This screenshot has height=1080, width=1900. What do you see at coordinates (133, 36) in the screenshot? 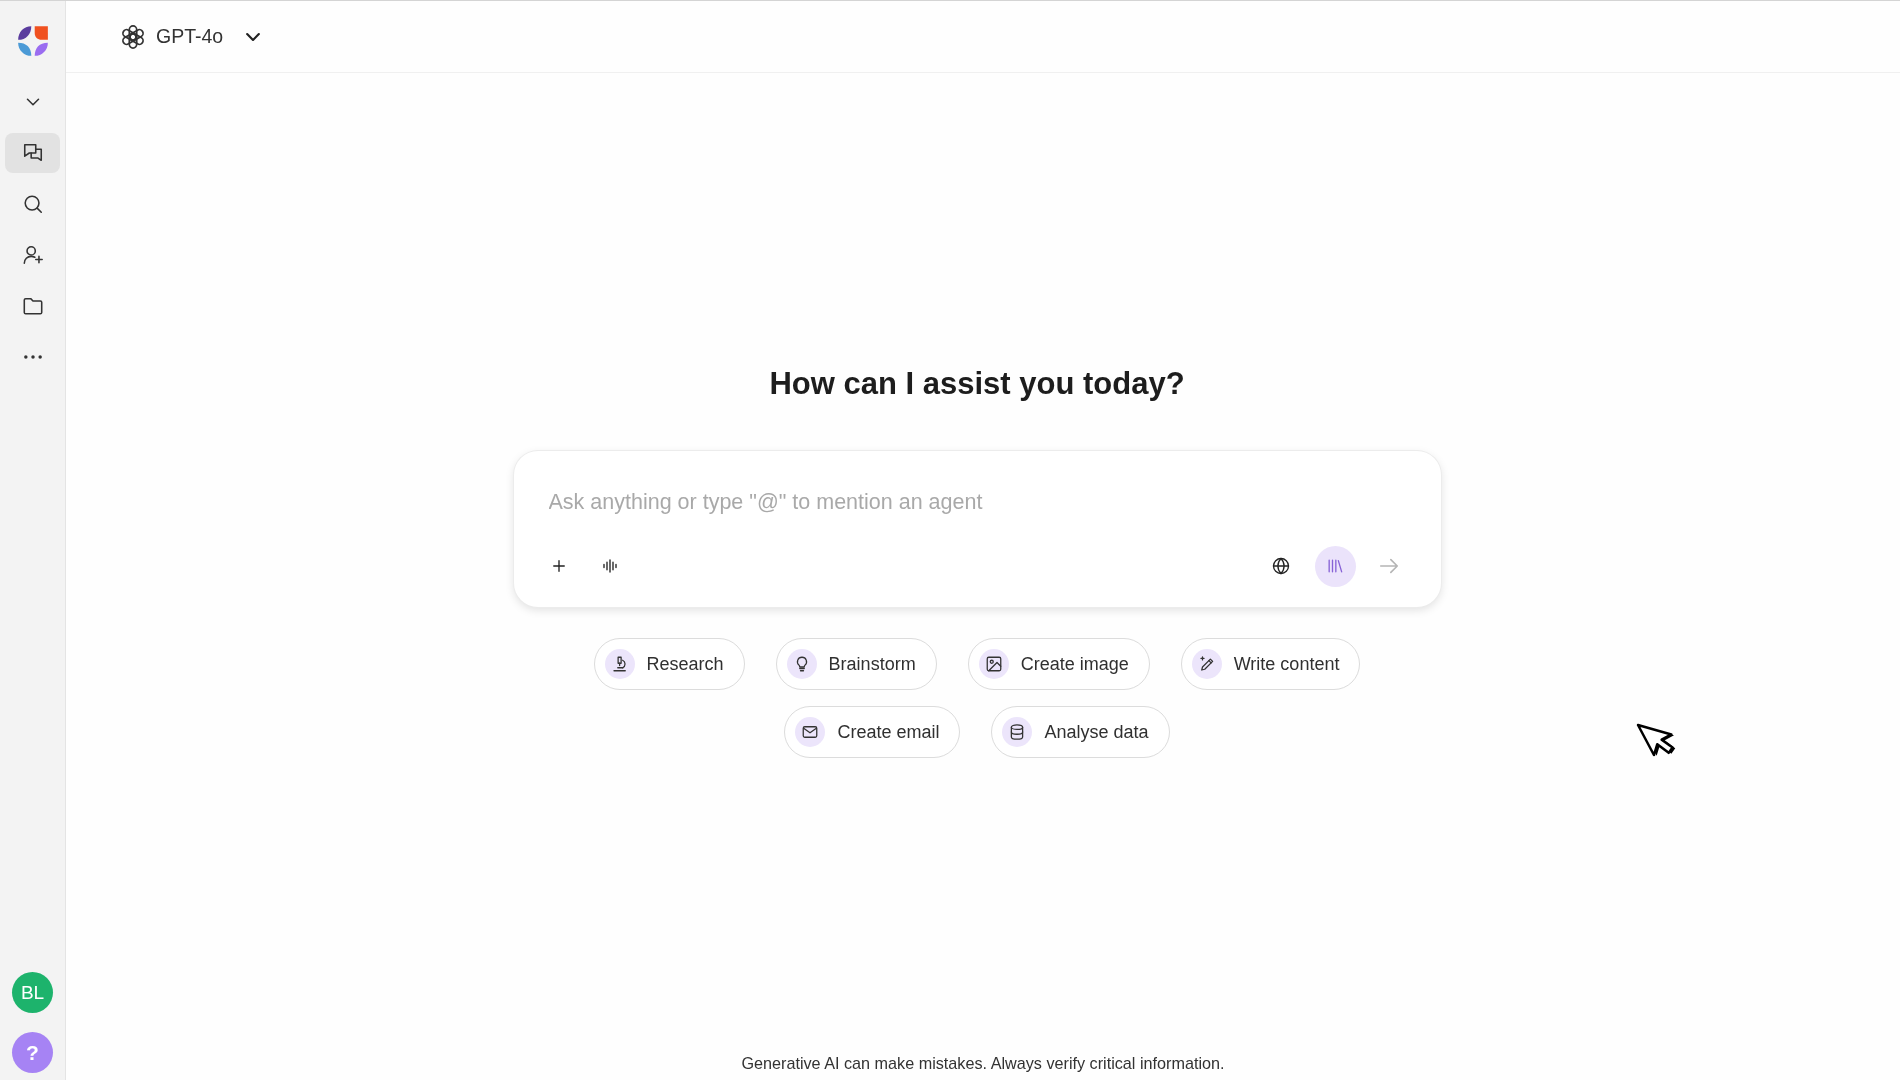
I see `knot-logo-icon` at bounding box center [133, 36].